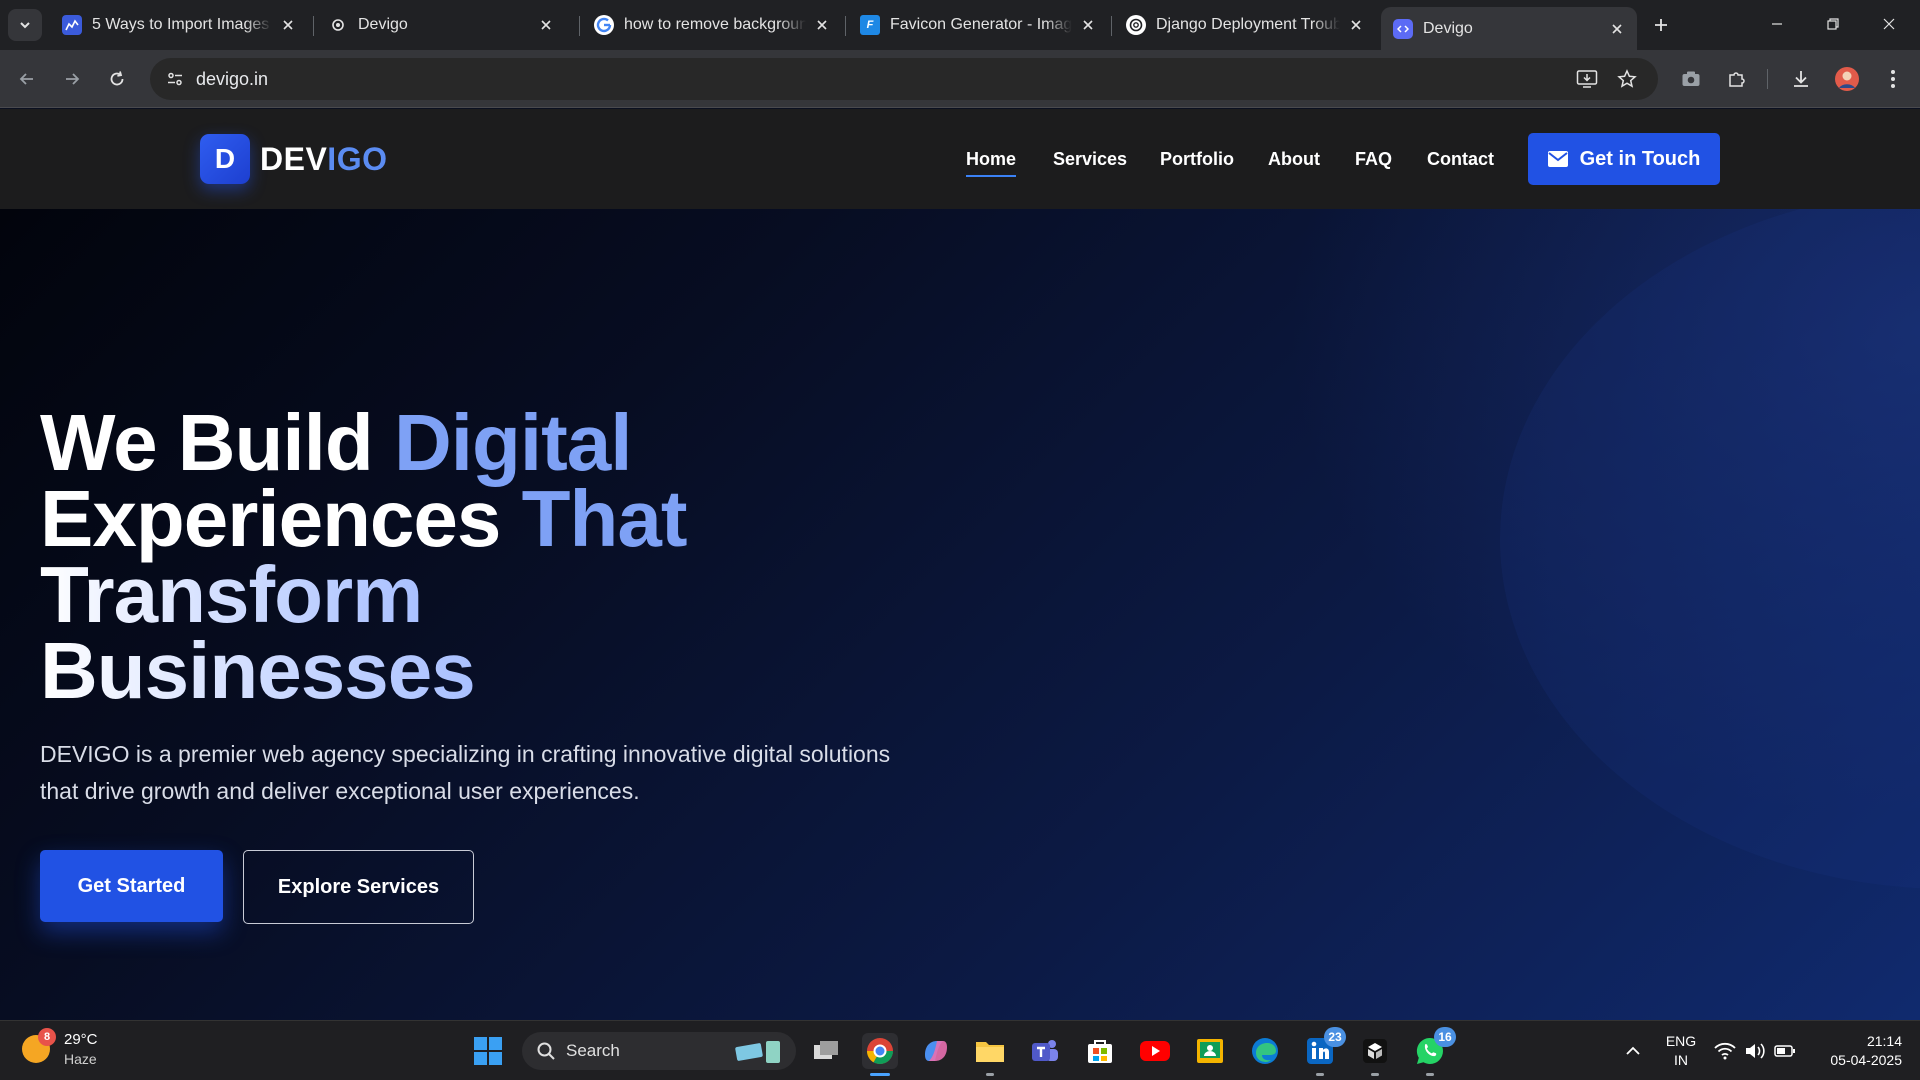 This screenshot has height=1080, width=1920. I want to click on tab-separator, so click(845, 26).